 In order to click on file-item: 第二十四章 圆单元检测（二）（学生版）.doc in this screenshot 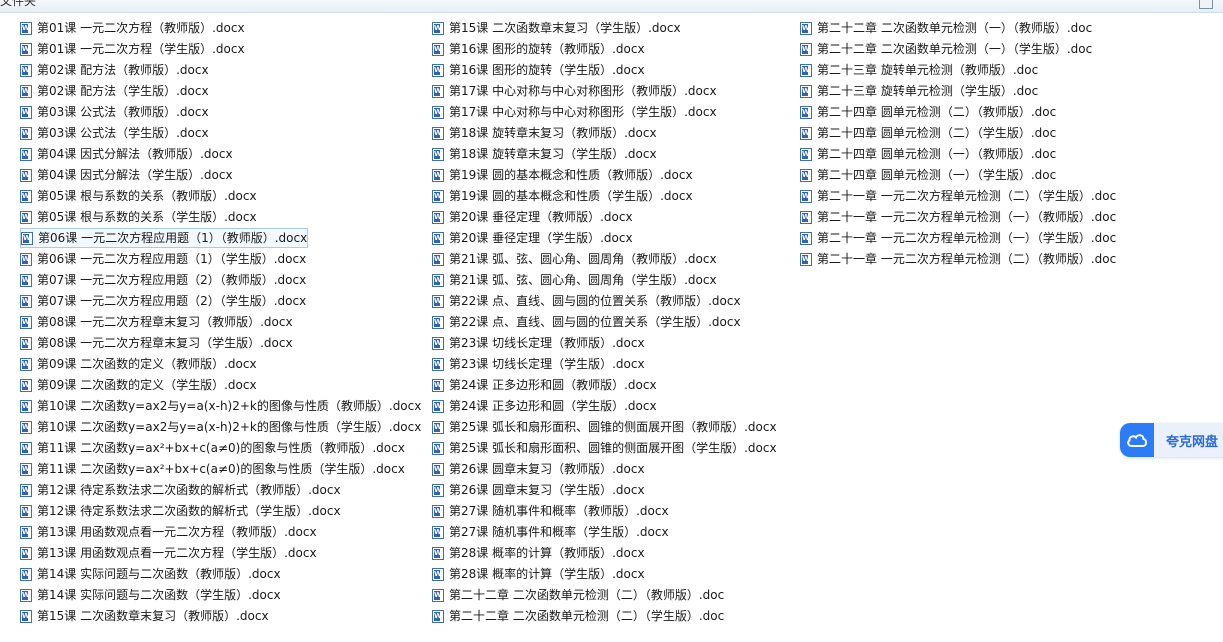, I will do `click(928, 133)`.